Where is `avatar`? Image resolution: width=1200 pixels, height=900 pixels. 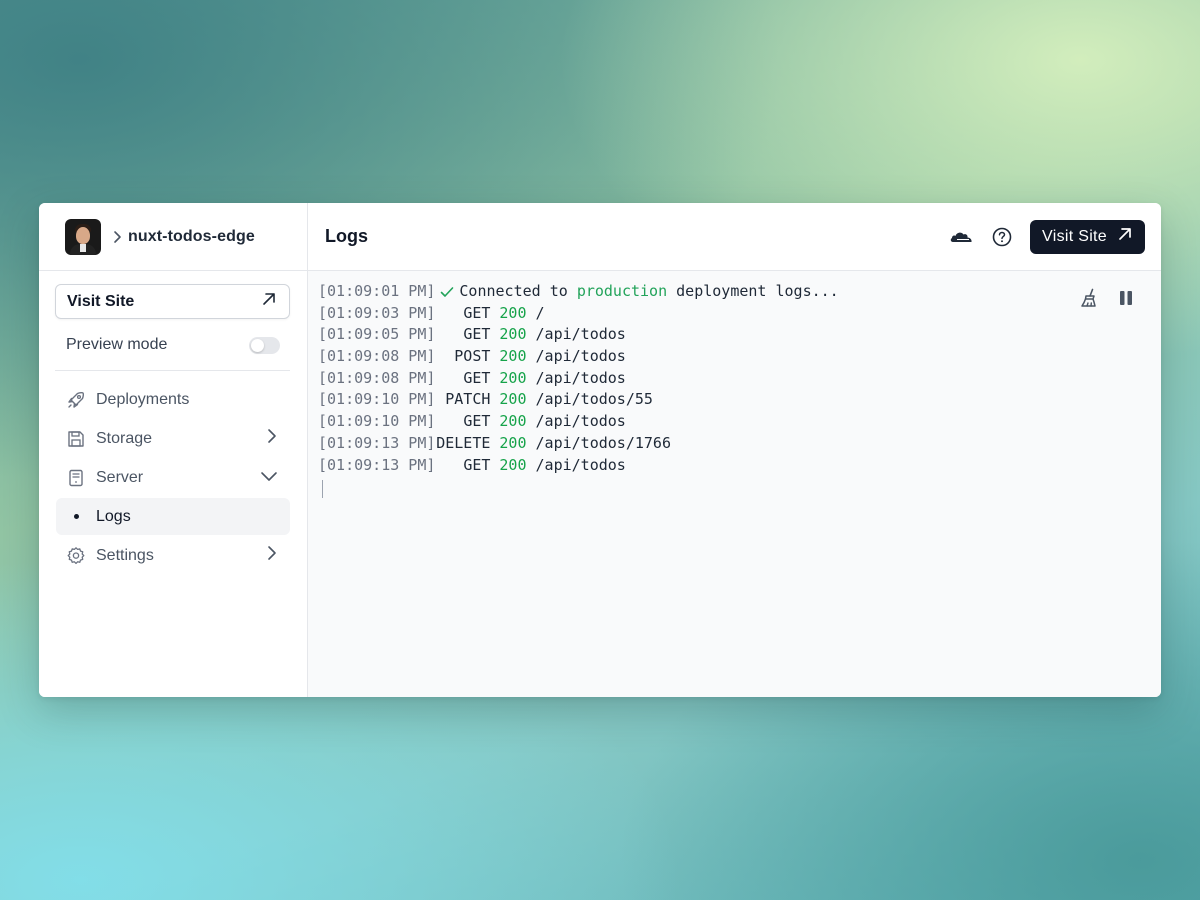
avatar is located at coordinates (83, 236).